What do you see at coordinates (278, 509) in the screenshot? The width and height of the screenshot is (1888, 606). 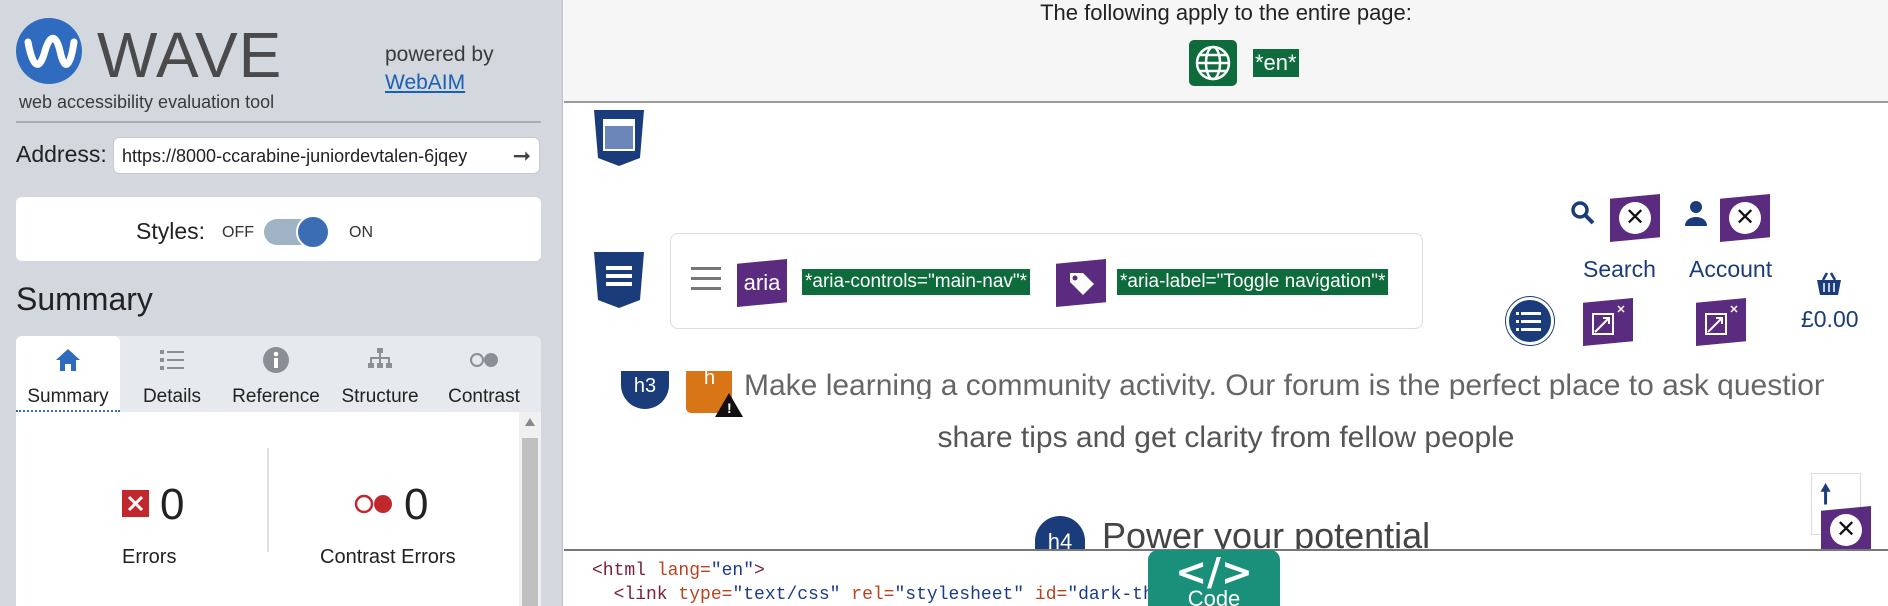 I see `summary-panel: 0 Errors 0 Contrast Errors` at bounding box center [278, 509].